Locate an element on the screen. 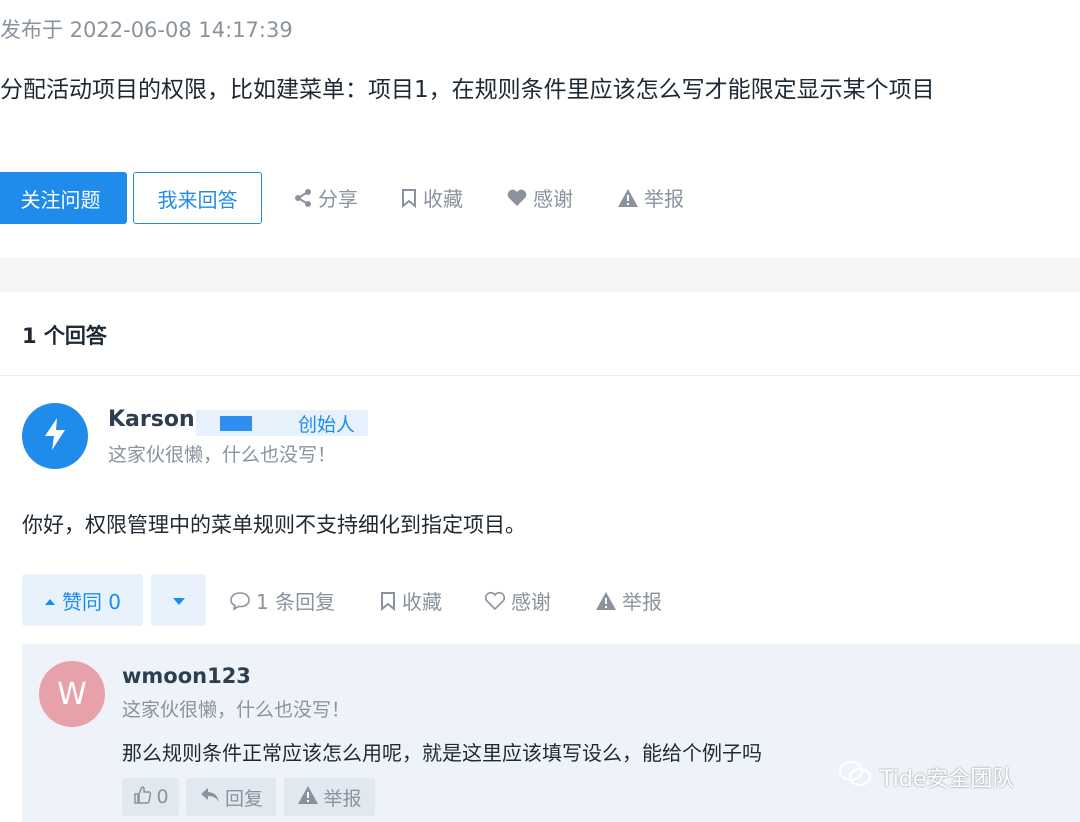  watermark: Tide安全团队 is located at coordinates (926, 777).